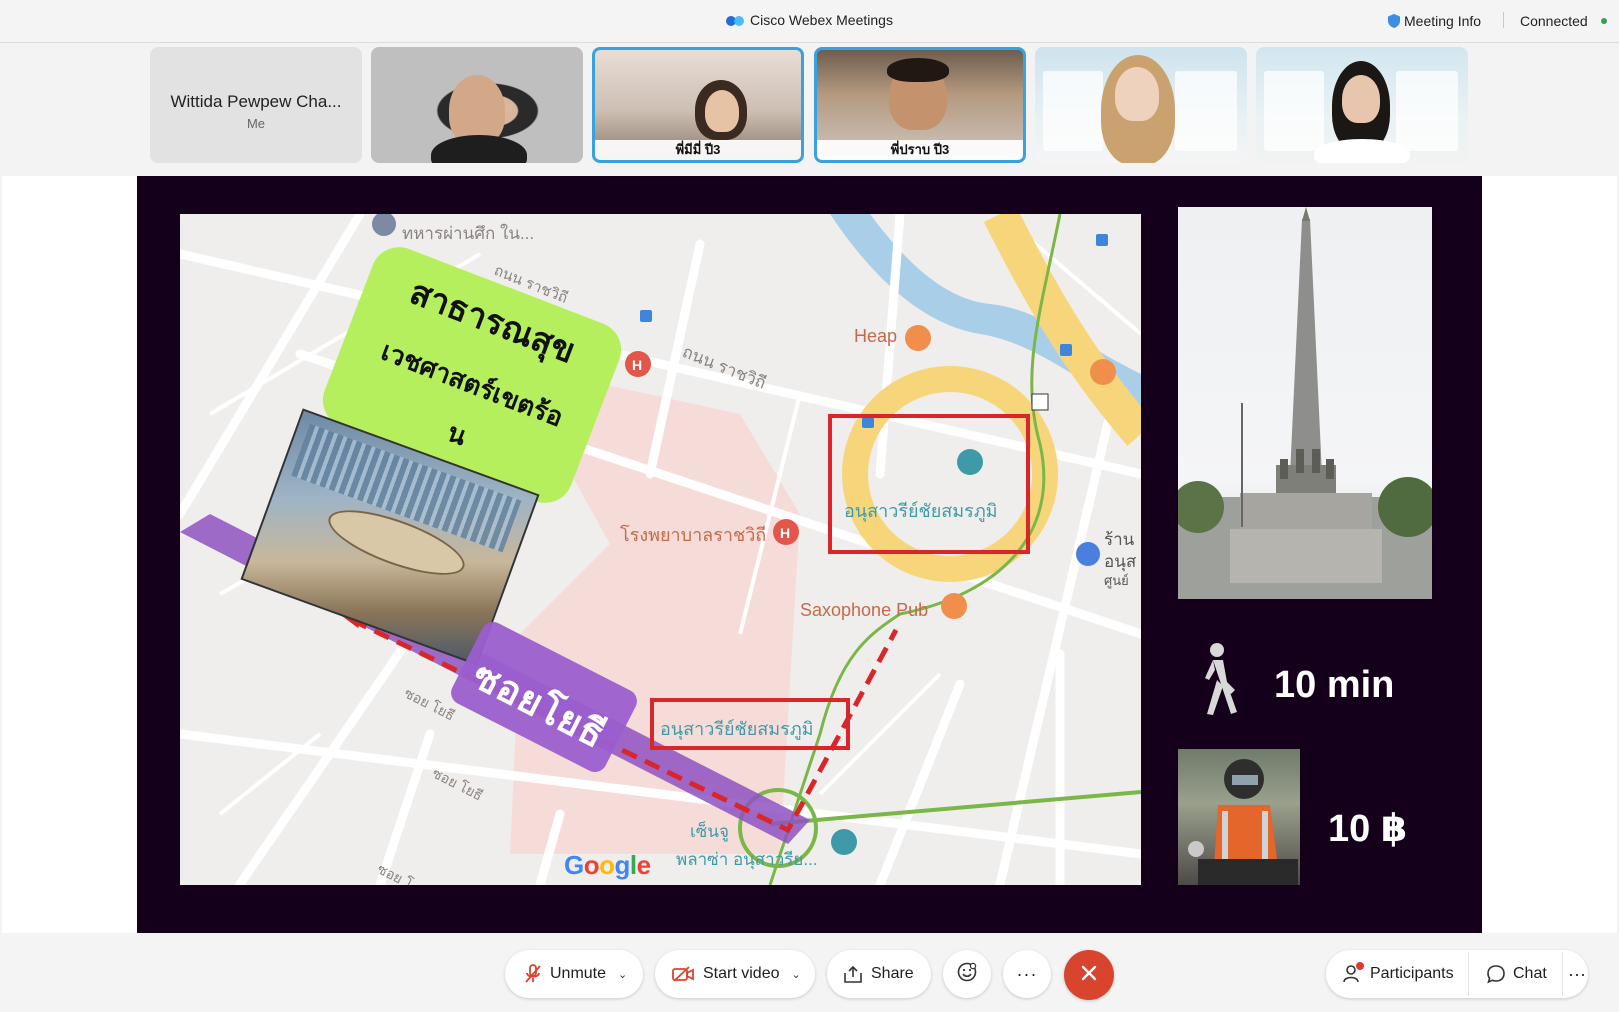 This screenshot has width=1619, height=1012. What do you see at coordinates (864, 610) in the screenshot?
I see `map-poi-label: Saxophone Pub` at bounding box center [864, 610].